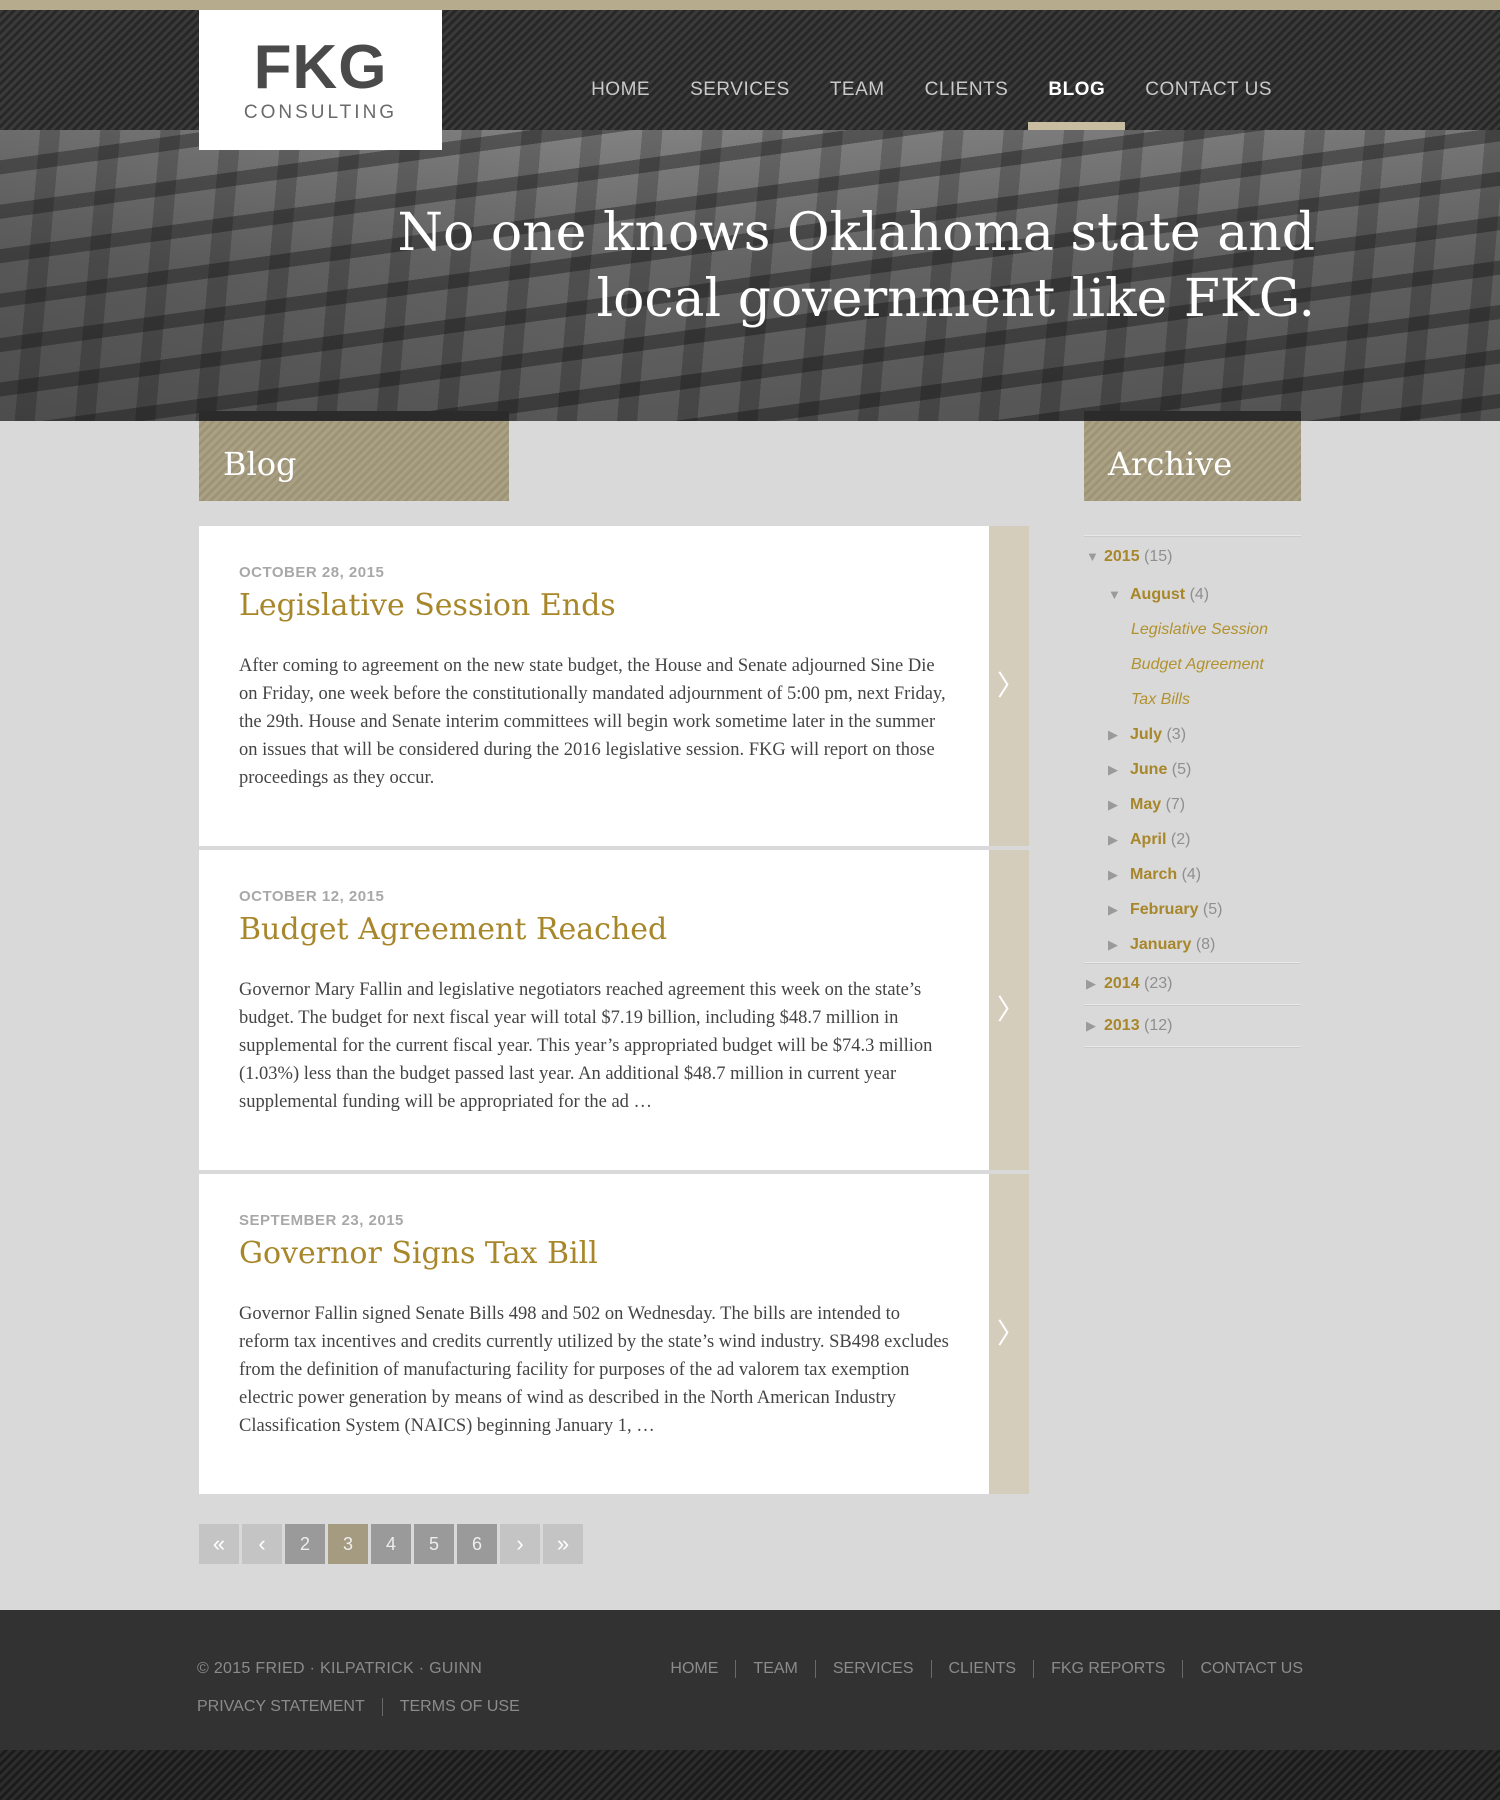  What do you see at coordinates (289, 1707) in the screenshot?
I see `privacy-statement-link: PRIVACY STATEMENT` at bounding box center [289, 1707].